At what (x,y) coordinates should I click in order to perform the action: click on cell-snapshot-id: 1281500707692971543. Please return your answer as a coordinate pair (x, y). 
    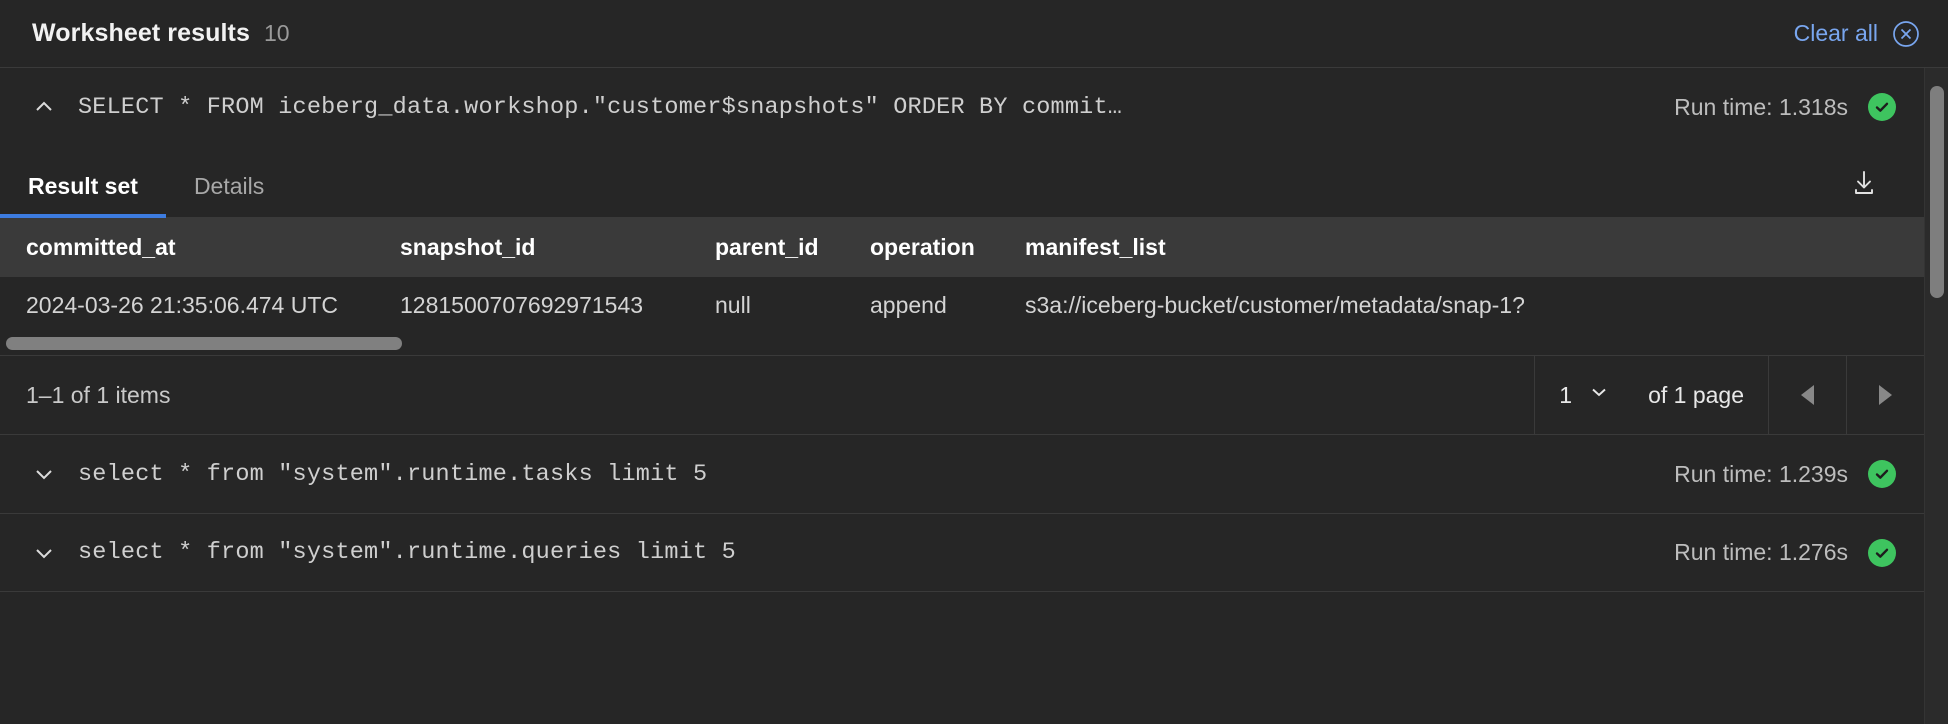
    Looking at the image, I should click on (557, 305).